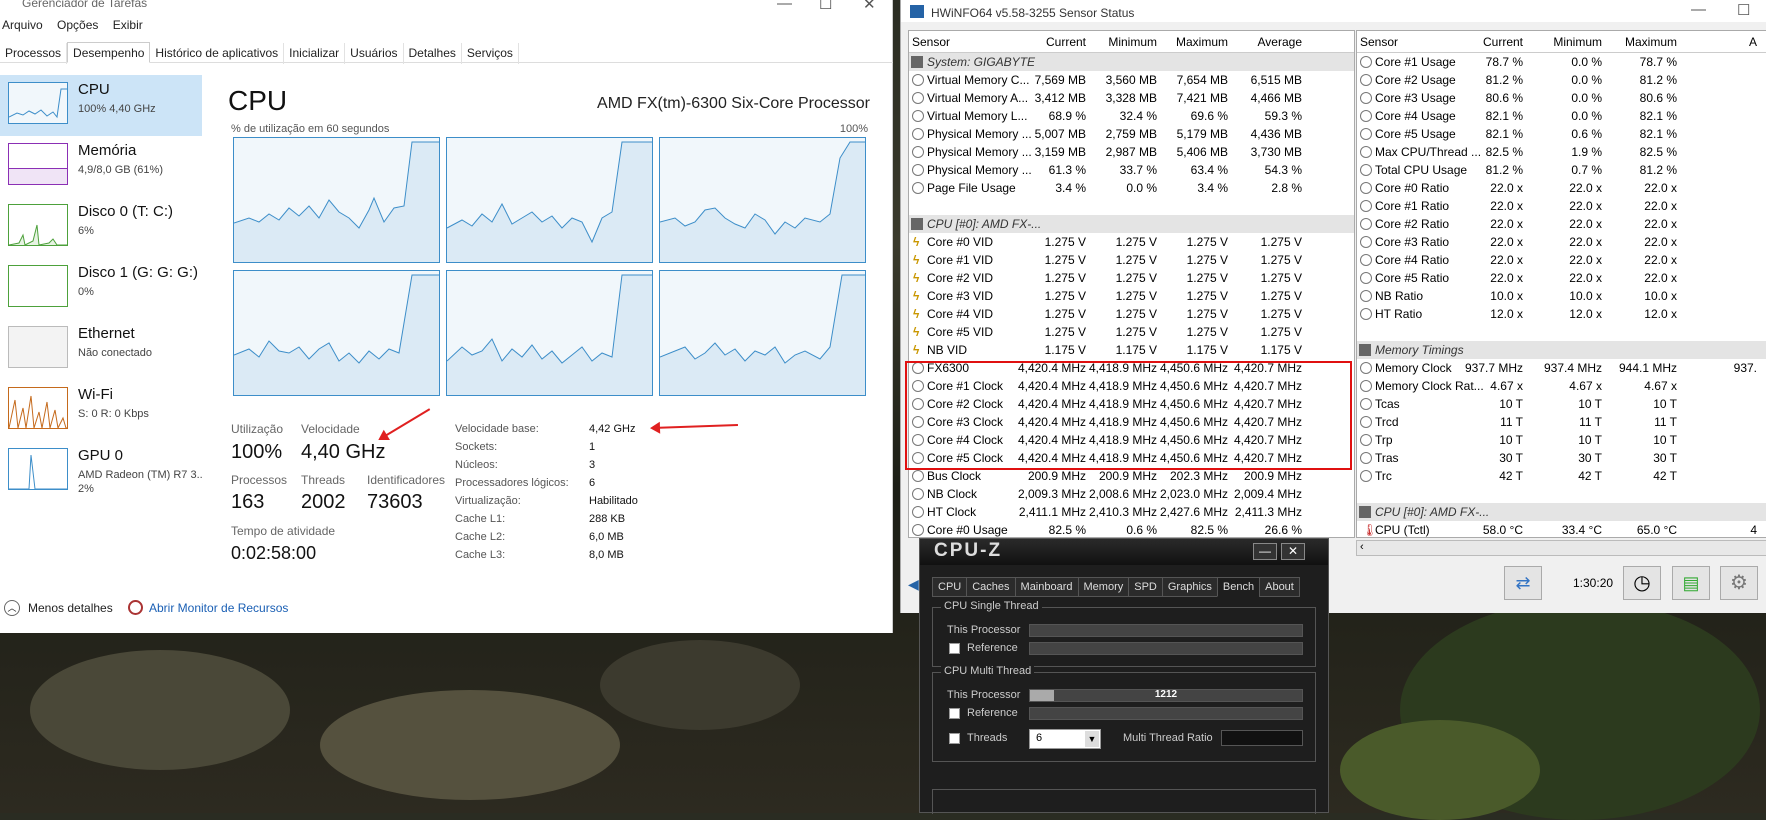 The width and height of the screenshot is (1766, 820). What do you see at coordinates (1131, 529) in the screenshot?
I see `sensor-row: Core #0 Usage 82.5 % 0.6 % 82.5 % 26.6 %` at bounding box center [1131, 529].